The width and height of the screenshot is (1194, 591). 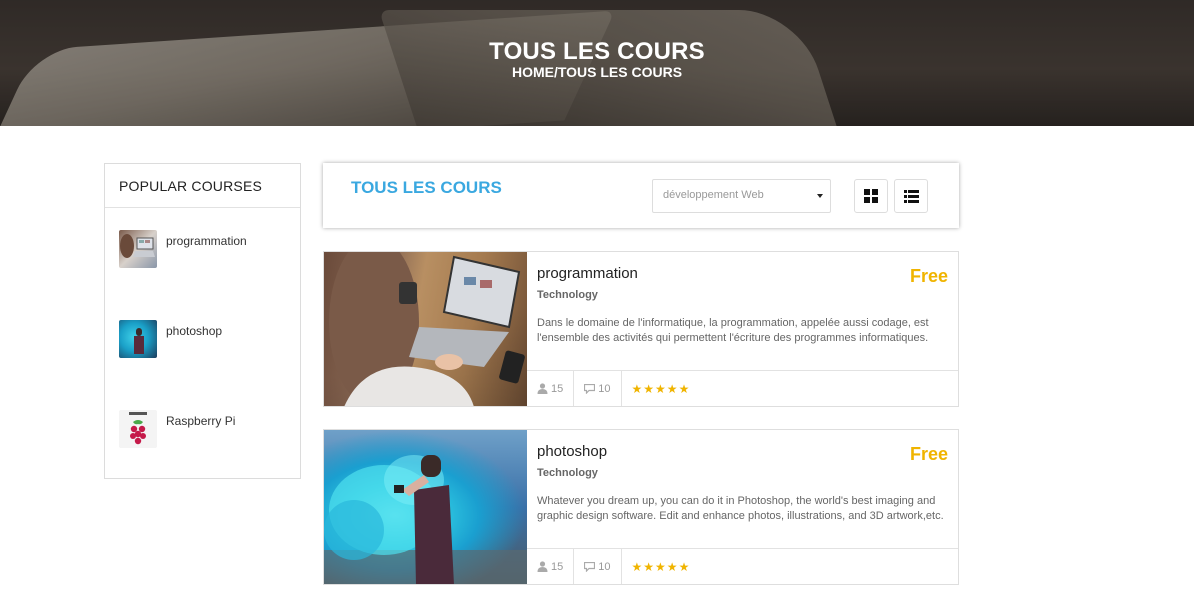 What do you see at coordinates (194, 331) in the screenshot?
I see `popular-course-label: photoshop` at bounding box center [194, 331].